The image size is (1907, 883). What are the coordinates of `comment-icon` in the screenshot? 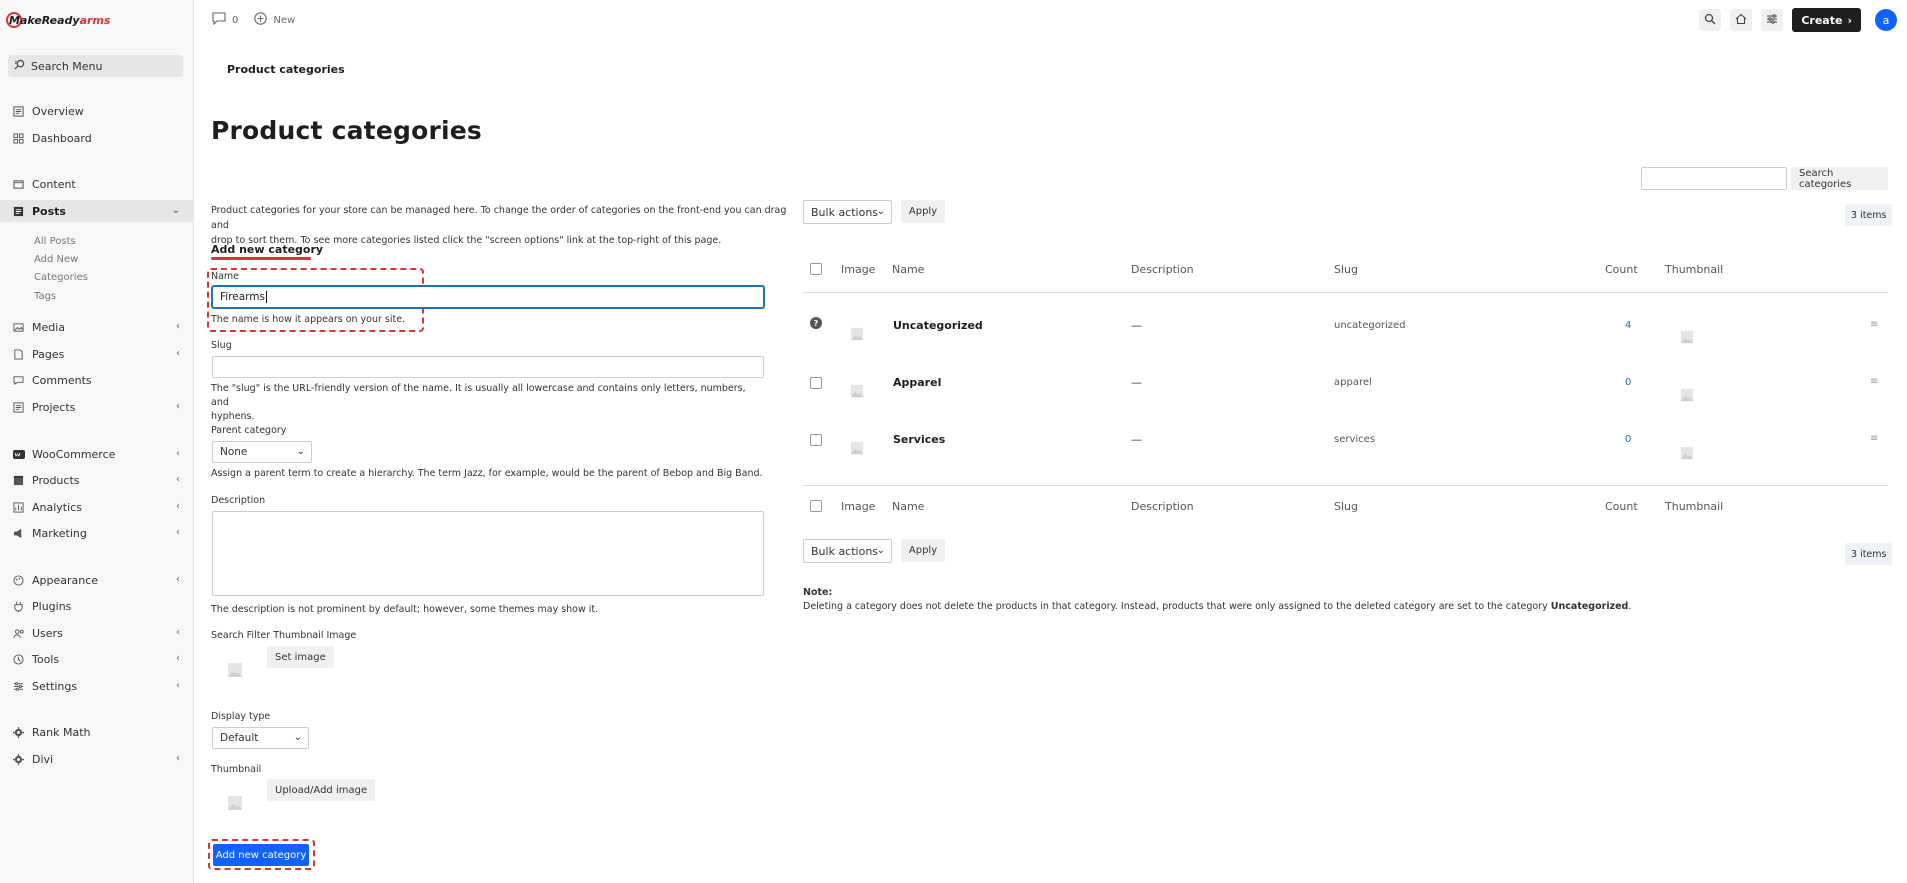 It's located at (219, 20).